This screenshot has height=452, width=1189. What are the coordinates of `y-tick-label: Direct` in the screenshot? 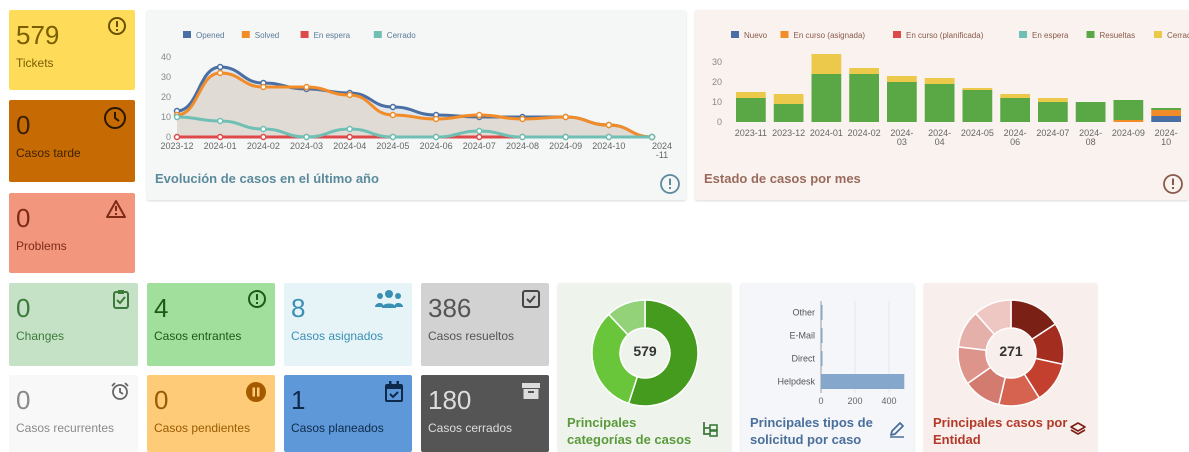 It's located at (803, 359).